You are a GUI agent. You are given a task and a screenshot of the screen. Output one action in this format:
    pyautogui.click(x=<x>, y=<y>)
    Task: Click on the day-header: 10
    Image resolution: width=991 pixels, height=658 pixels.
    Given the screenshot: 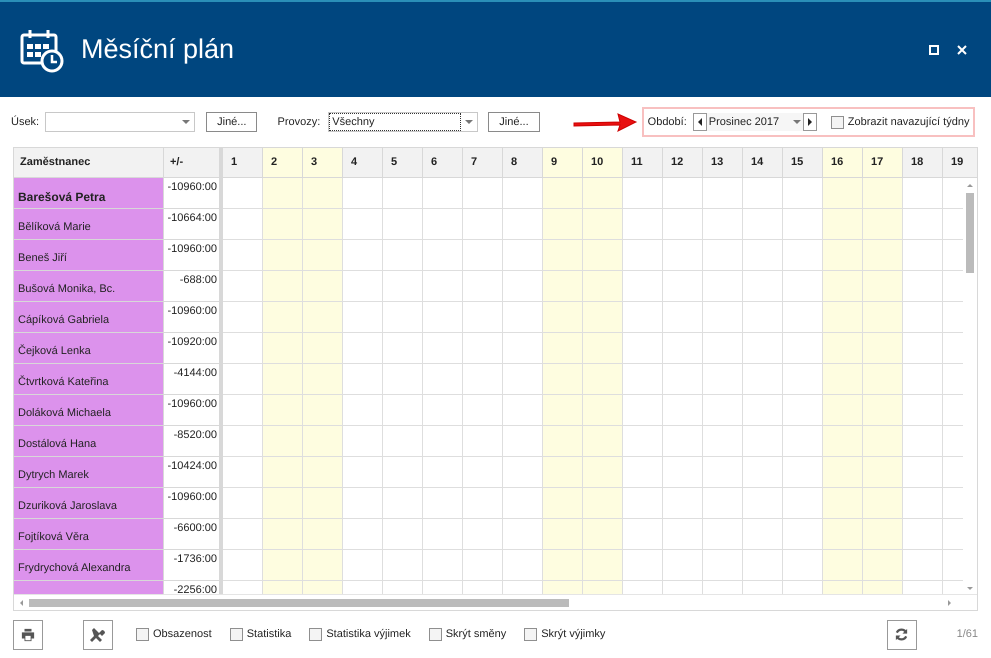 What is the action you would take?
    pyautogui.click(x=603, y=162)
    